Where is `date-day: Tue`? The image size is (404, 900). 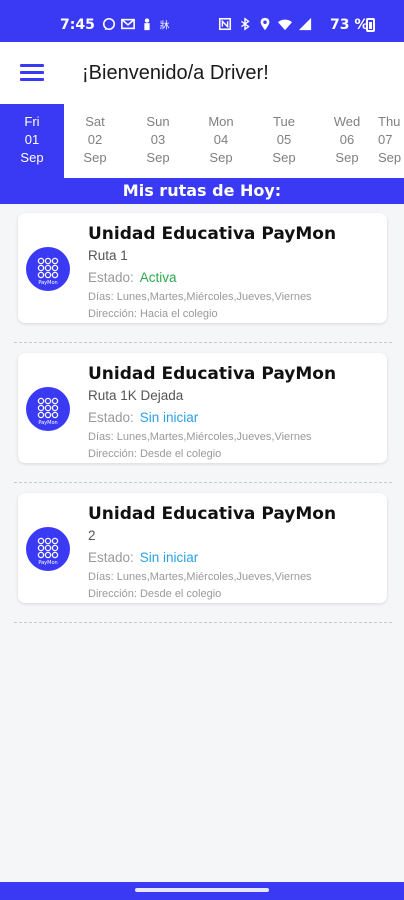 date-day: Tue is located at coordinates (284, 121).